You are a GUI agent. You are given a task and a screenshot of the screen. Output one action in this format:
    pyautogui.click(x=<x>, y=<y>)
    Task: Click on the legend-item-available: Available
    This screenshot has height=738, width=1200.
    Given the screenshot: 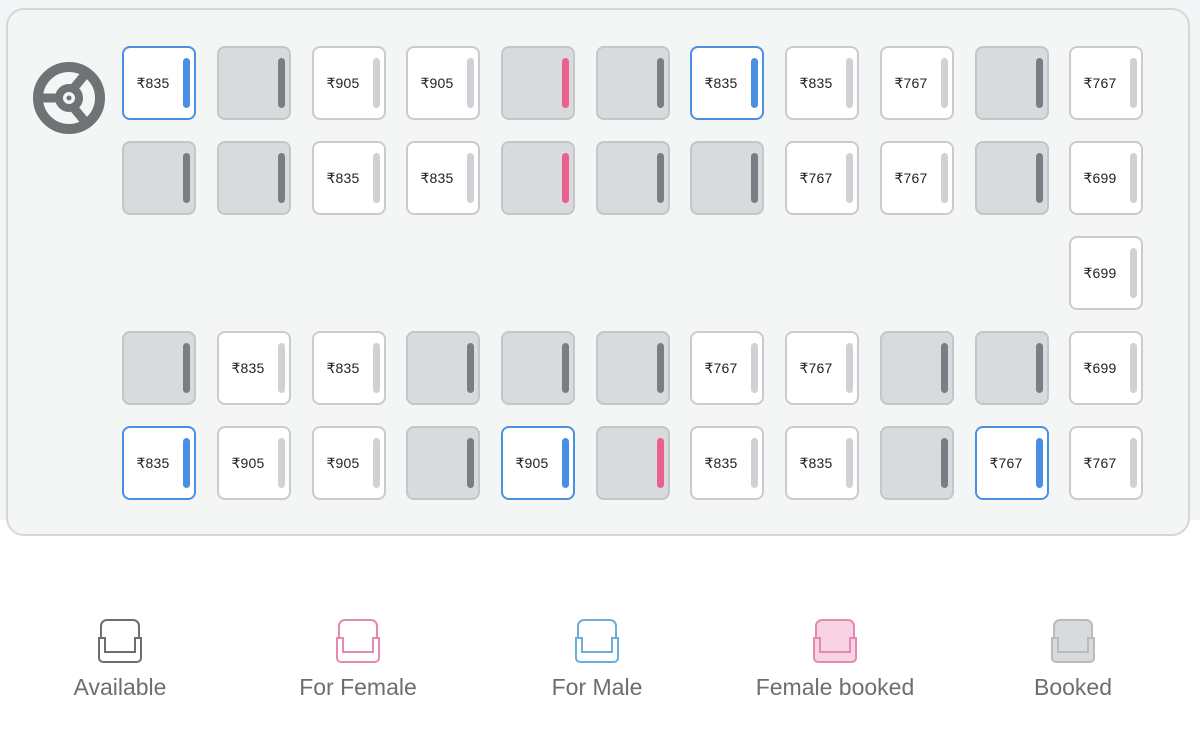 What is the action you would take?
    pyautogui.click(x=120, y=659)
    